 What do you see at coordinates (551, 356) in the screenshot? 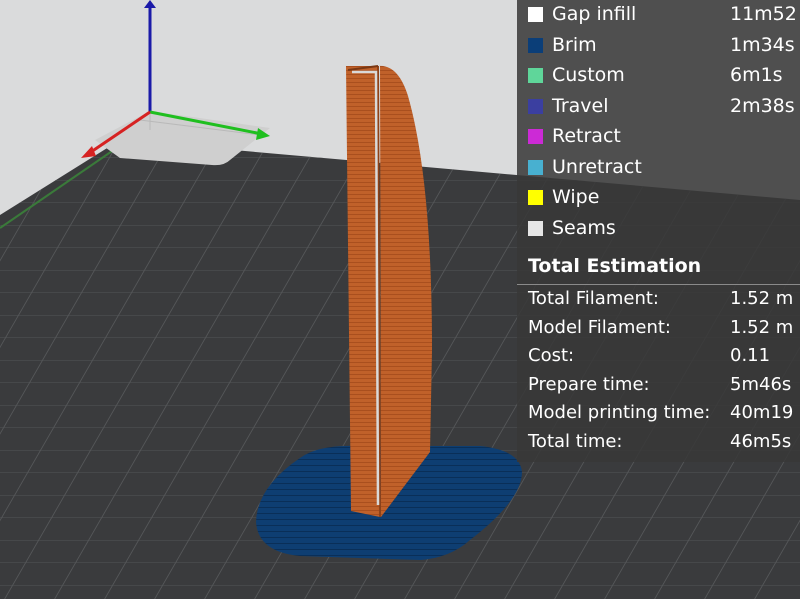
I see `summary-label: Cost:` at bounding box center [551, 356].